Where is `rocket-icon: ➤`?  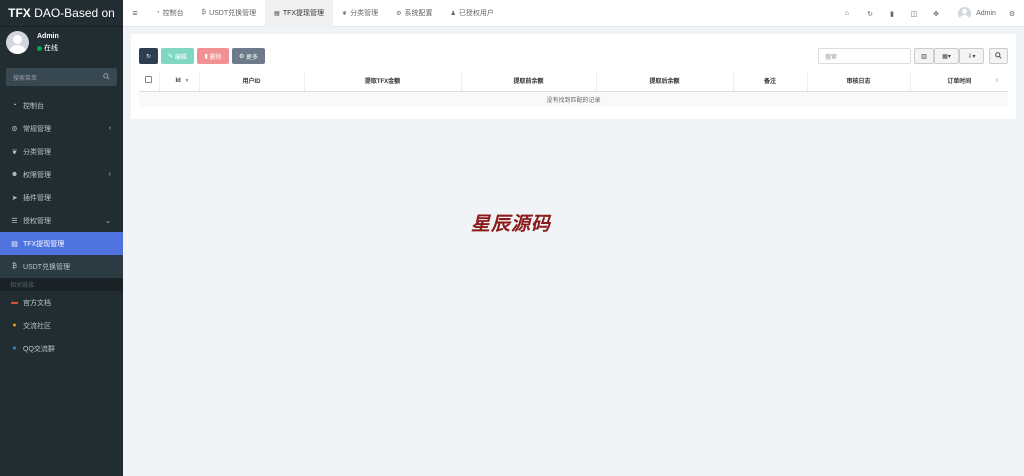
rocket-icon: ➤ is located at coordinates (14, 198).